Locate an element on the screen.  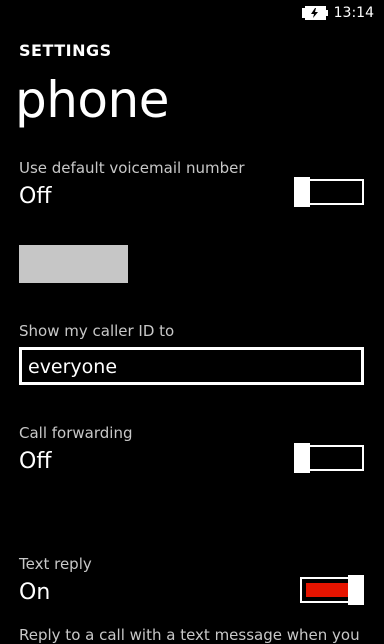
voicemail-toggle is located at coordinates (329, 192).